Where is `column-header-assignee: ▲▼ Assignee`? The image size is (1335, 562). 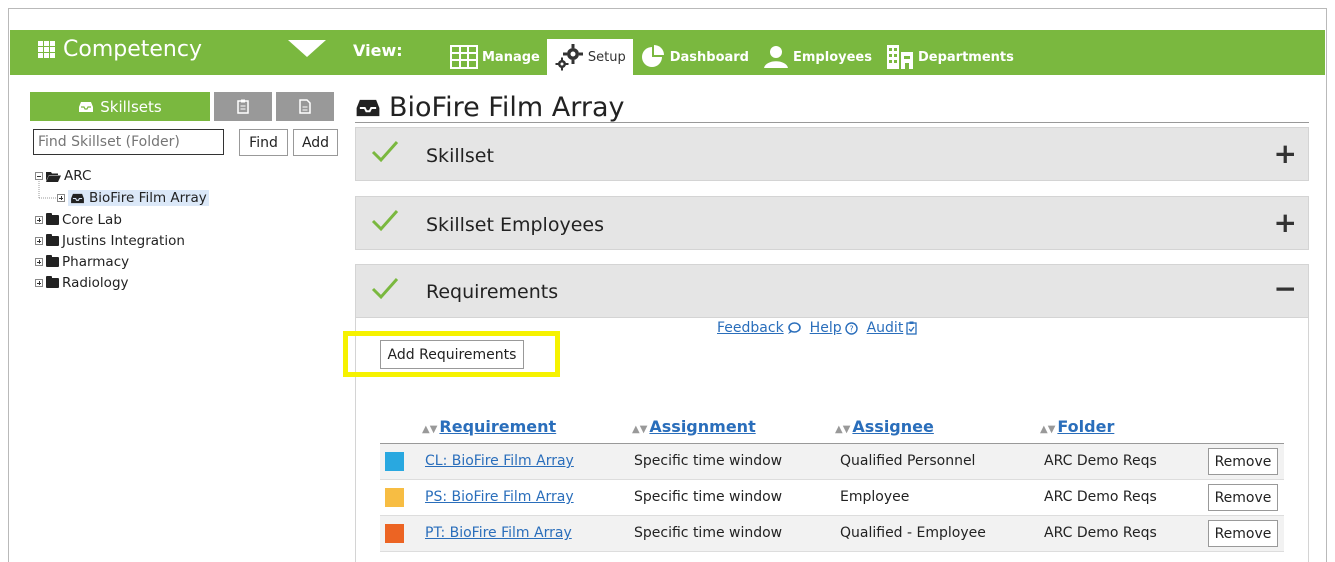
column-header-assignee: ▲▼ Assignee is located at coordinates (884, 426).